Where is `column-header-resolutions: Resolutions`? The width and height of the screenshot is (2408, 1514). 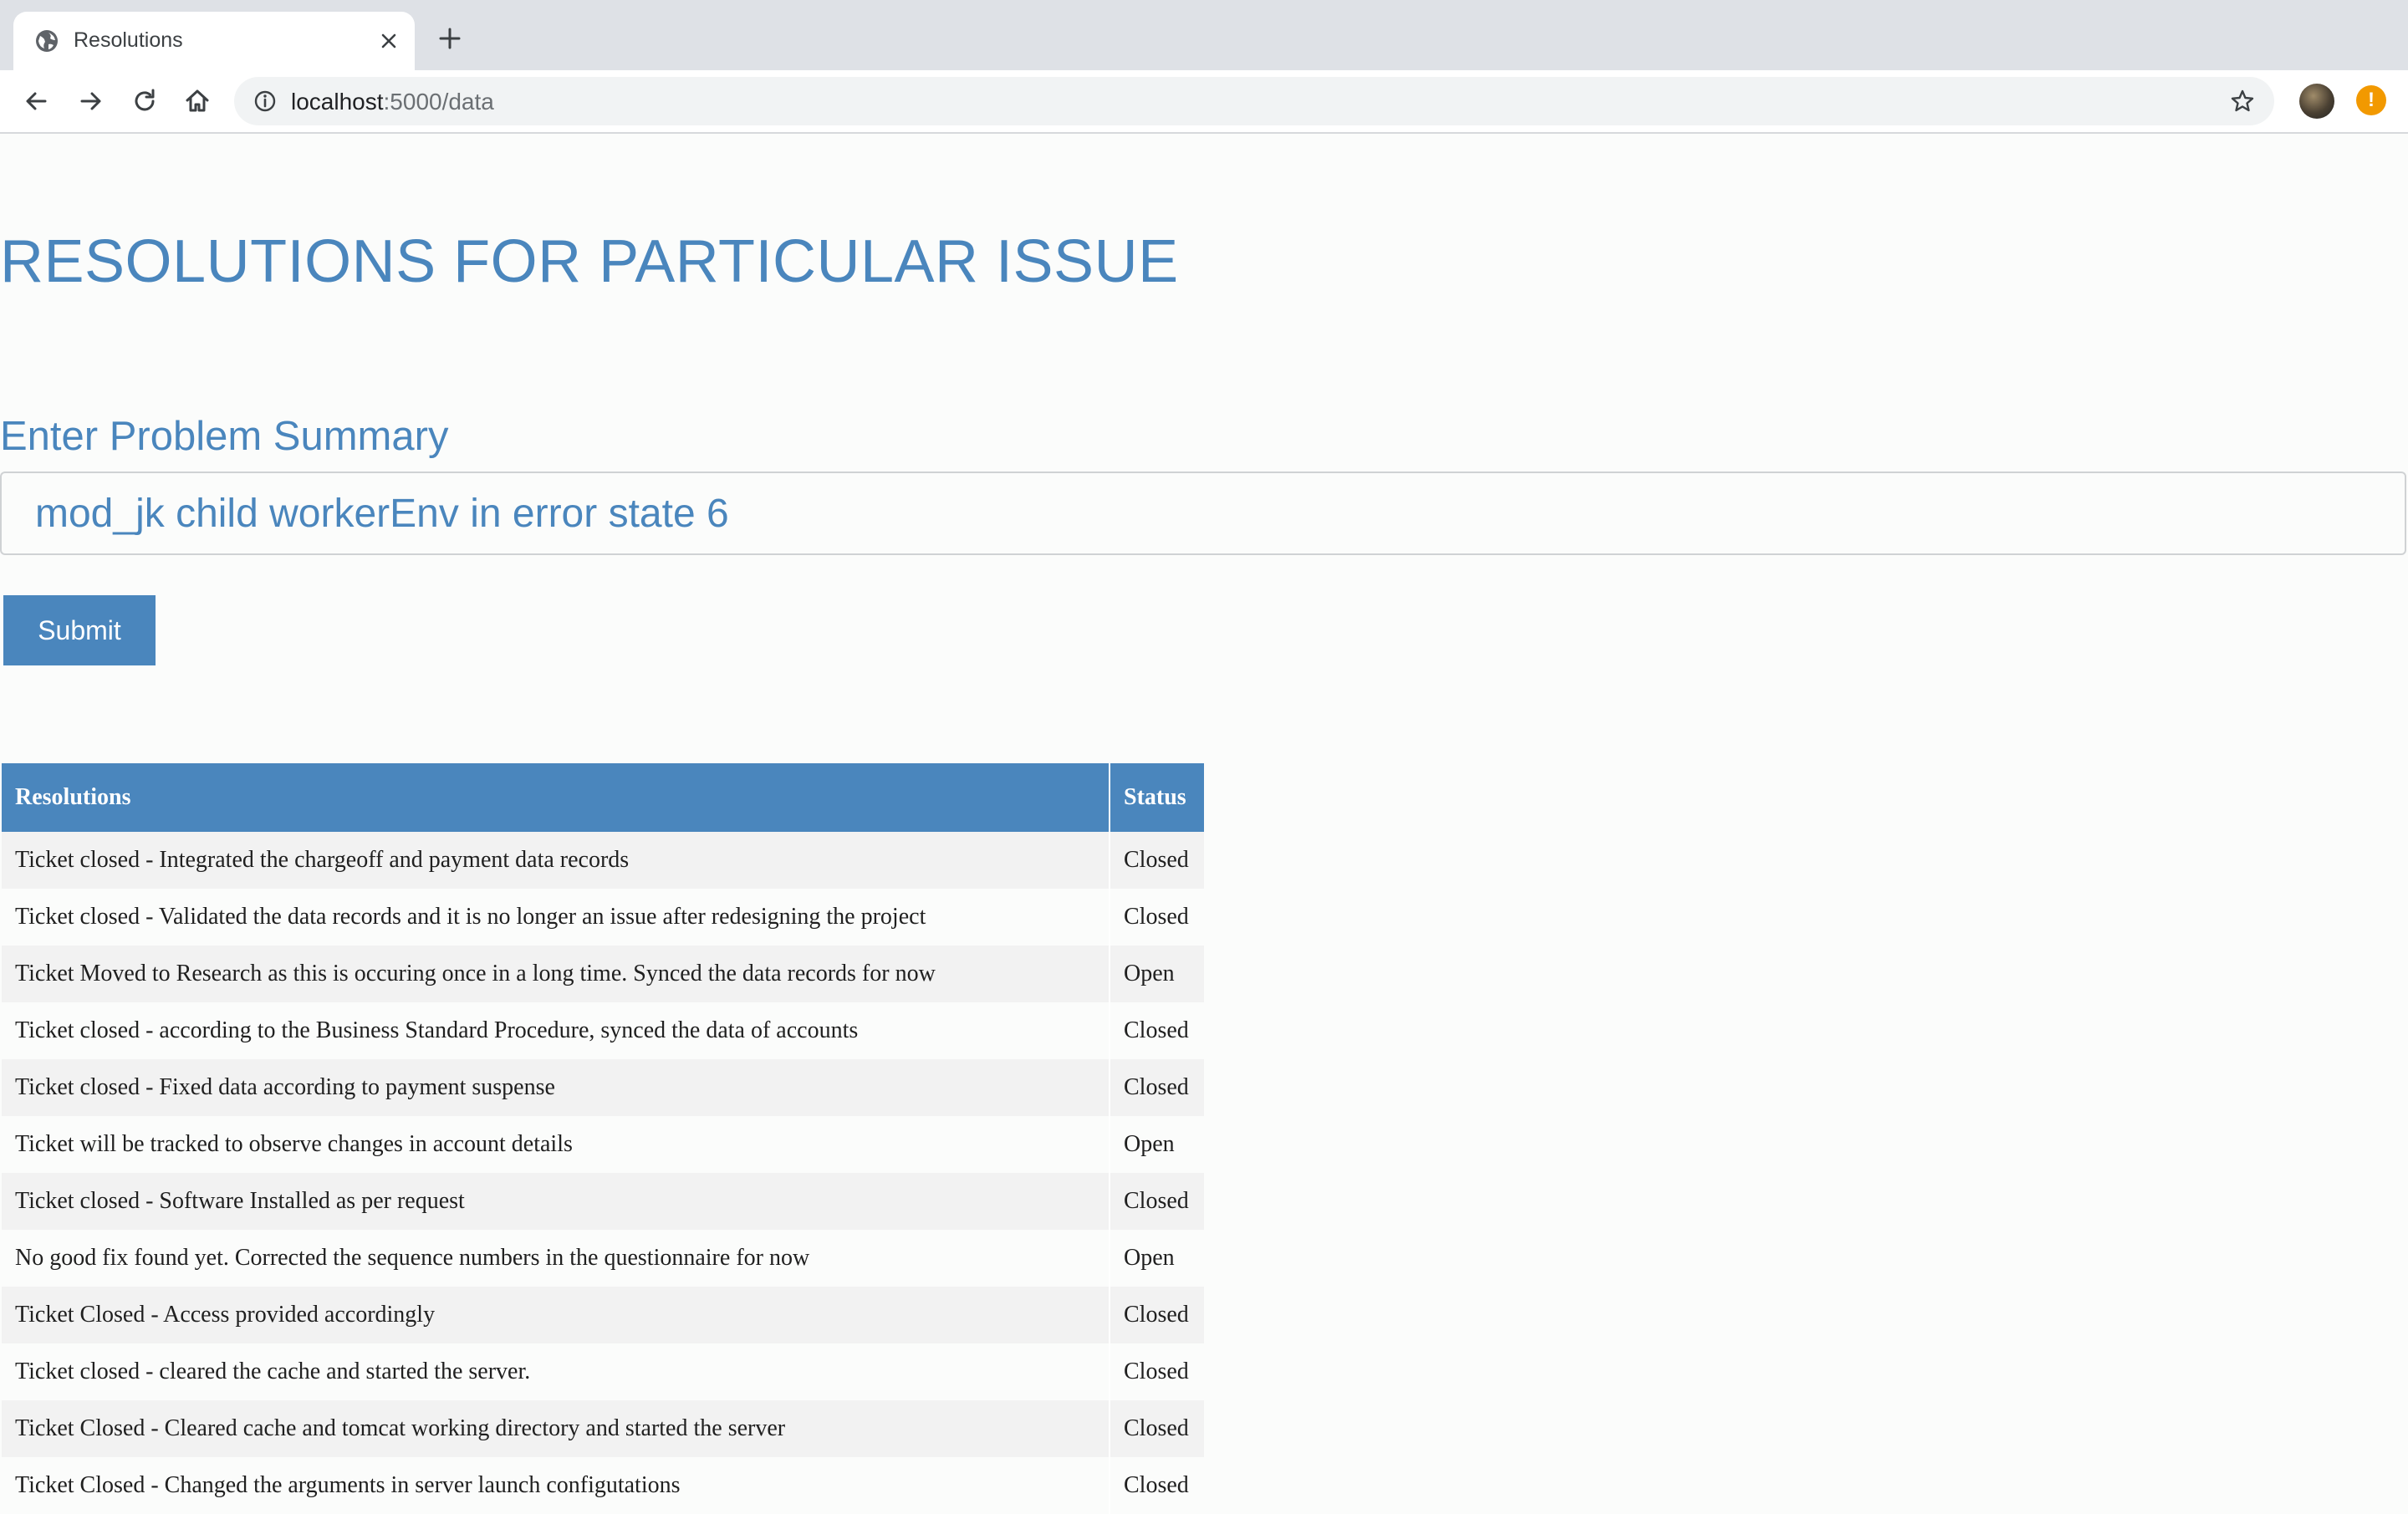
column-header-resolutions: Resolutions is located at coordinates (556, 798).